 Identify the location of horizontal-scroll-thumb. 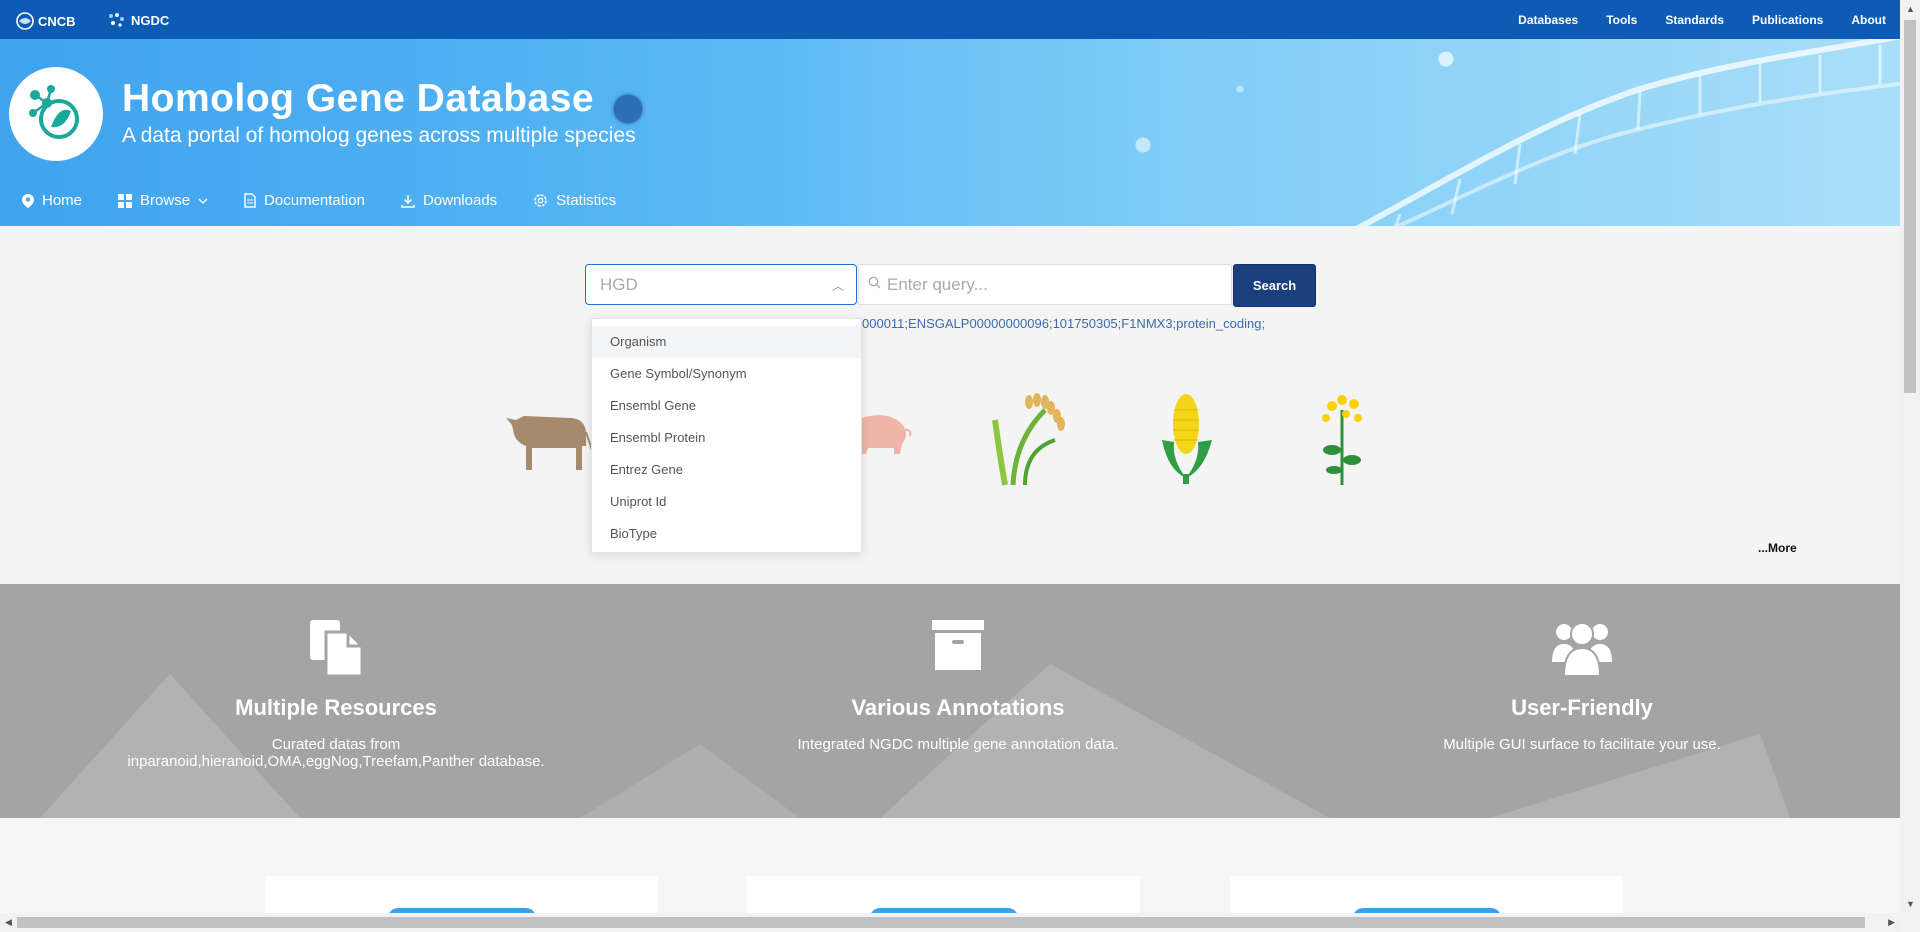
(941, 922).